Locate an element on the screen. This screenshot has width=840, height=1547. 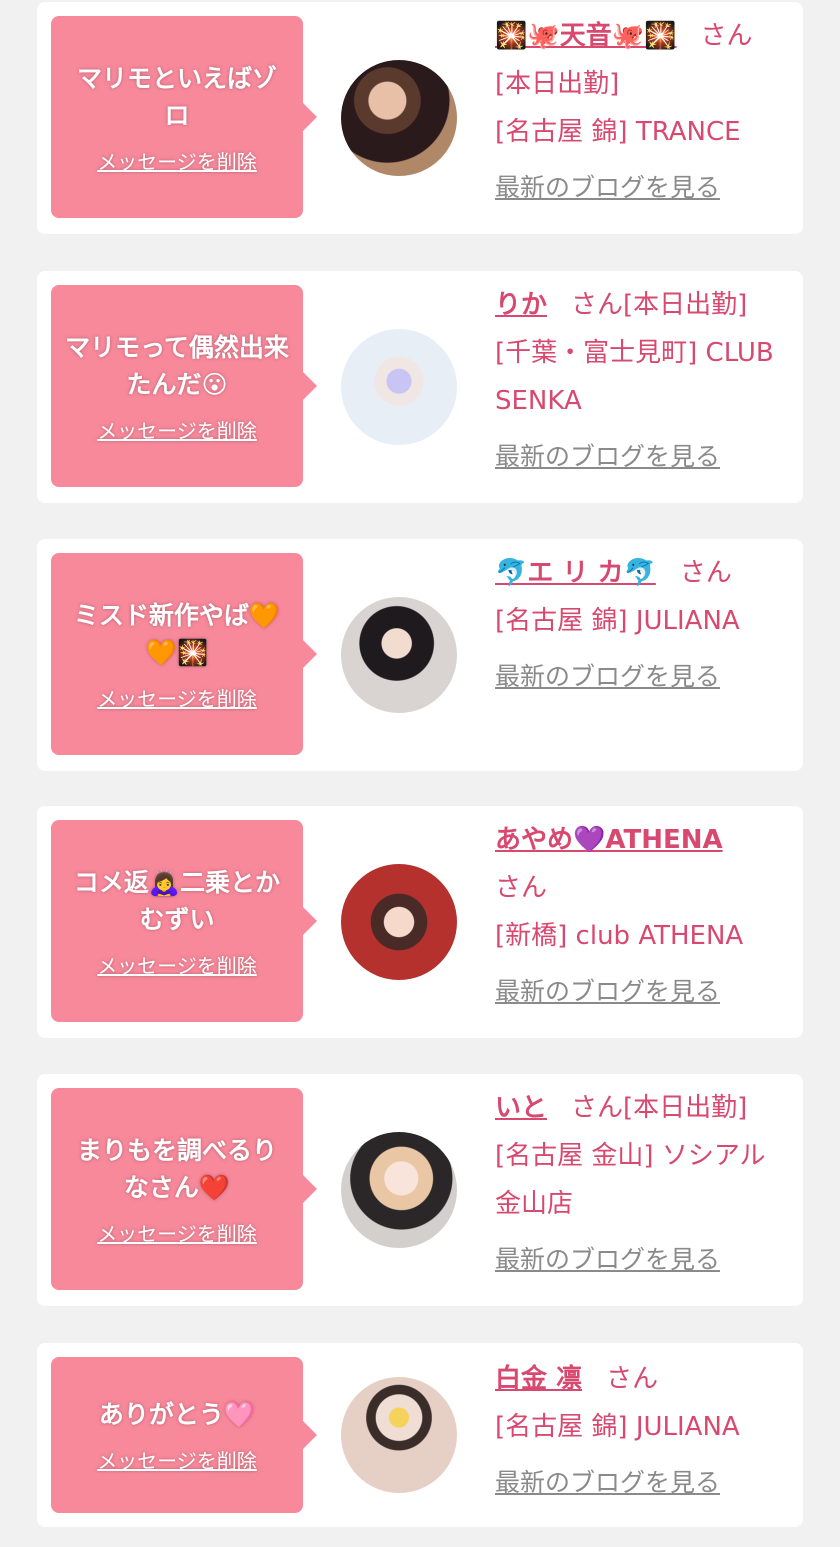
shop-label: [名古屋 金山] ソシアル金山店 is located at coordinates (630, 1180).